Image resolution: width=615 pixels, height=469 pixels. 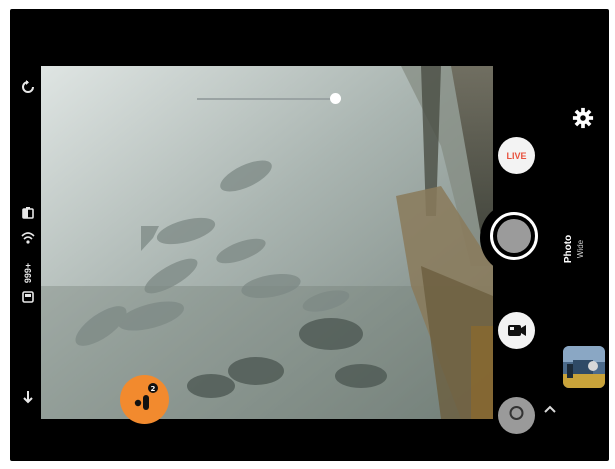 I want to click on back-arrow-icon, so click(x=28, y=397).